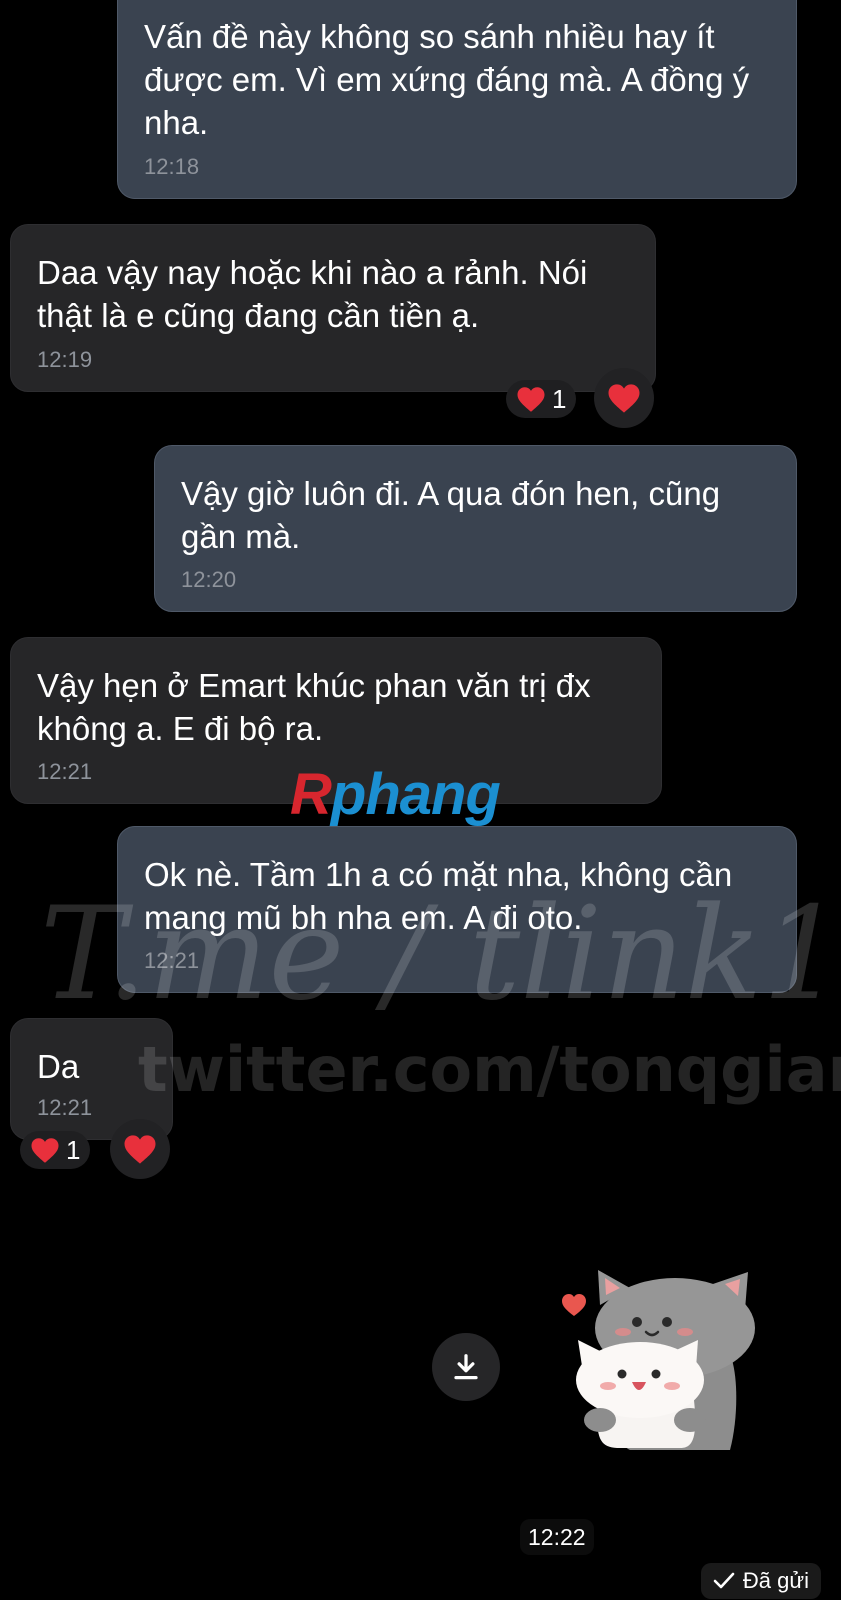 This screenshot has height=1600, width=841. What do you see at coordinates (489, 1069) in the screenshot?
I see `watermark-twitter: twitter.com/tonqgiang` at bounding box center [489, 1069].